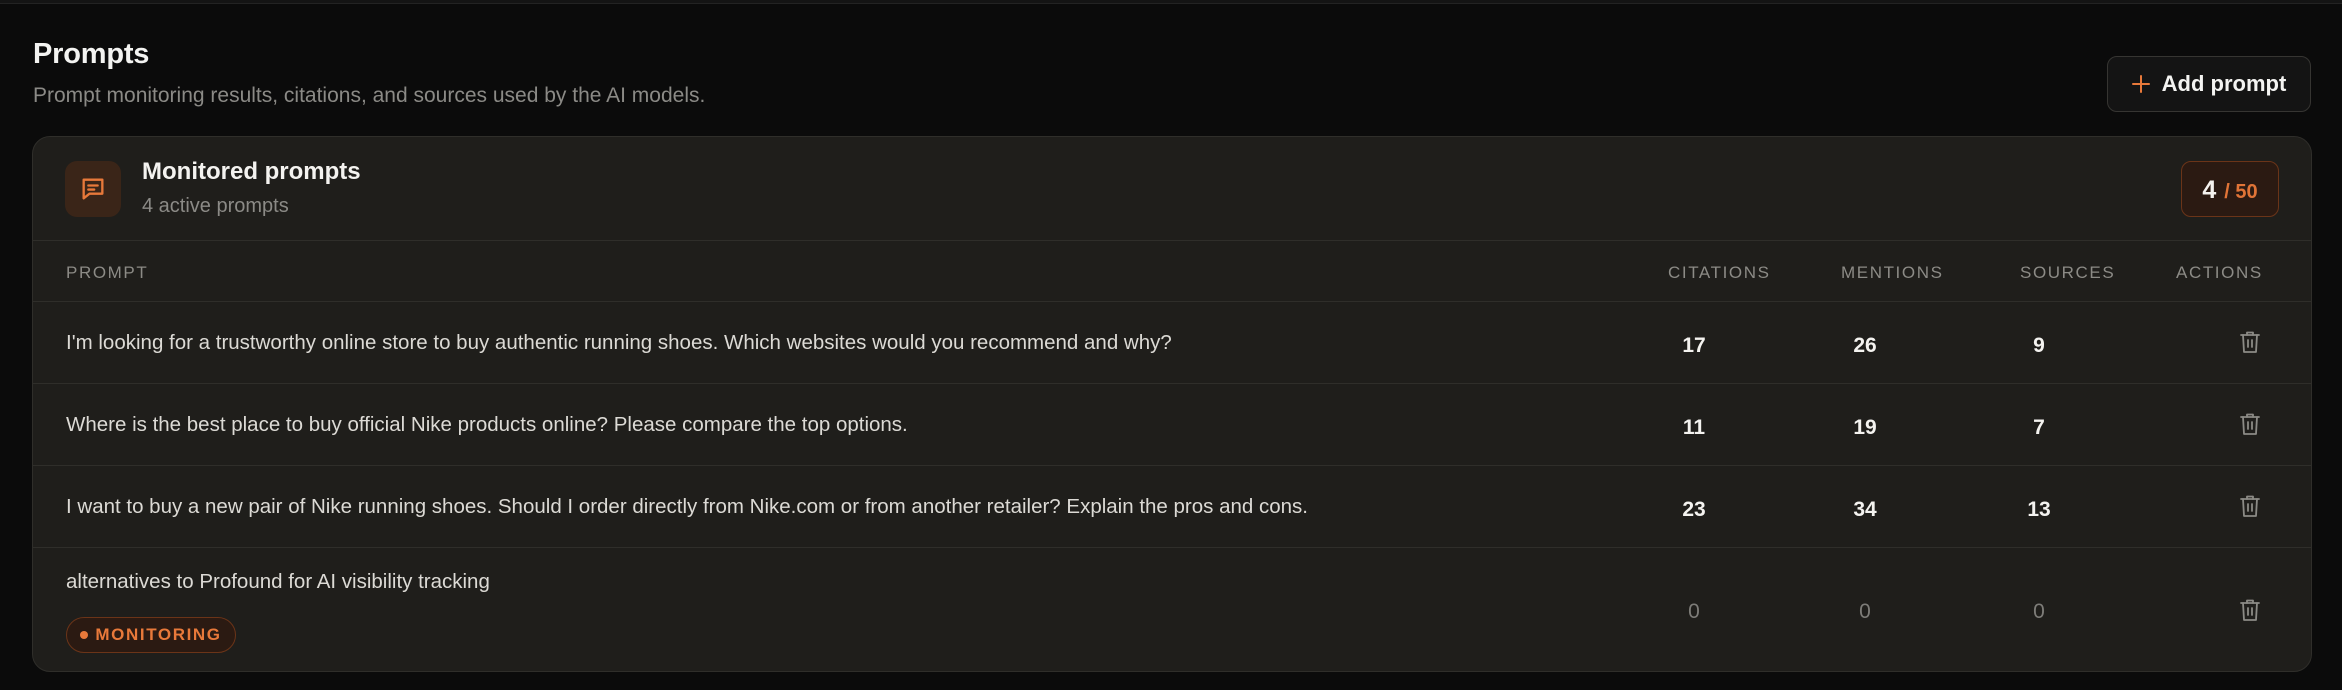 This screenshot has height=690, width=2342. I want to click on mentions-count: 26, so click(1865, 345).